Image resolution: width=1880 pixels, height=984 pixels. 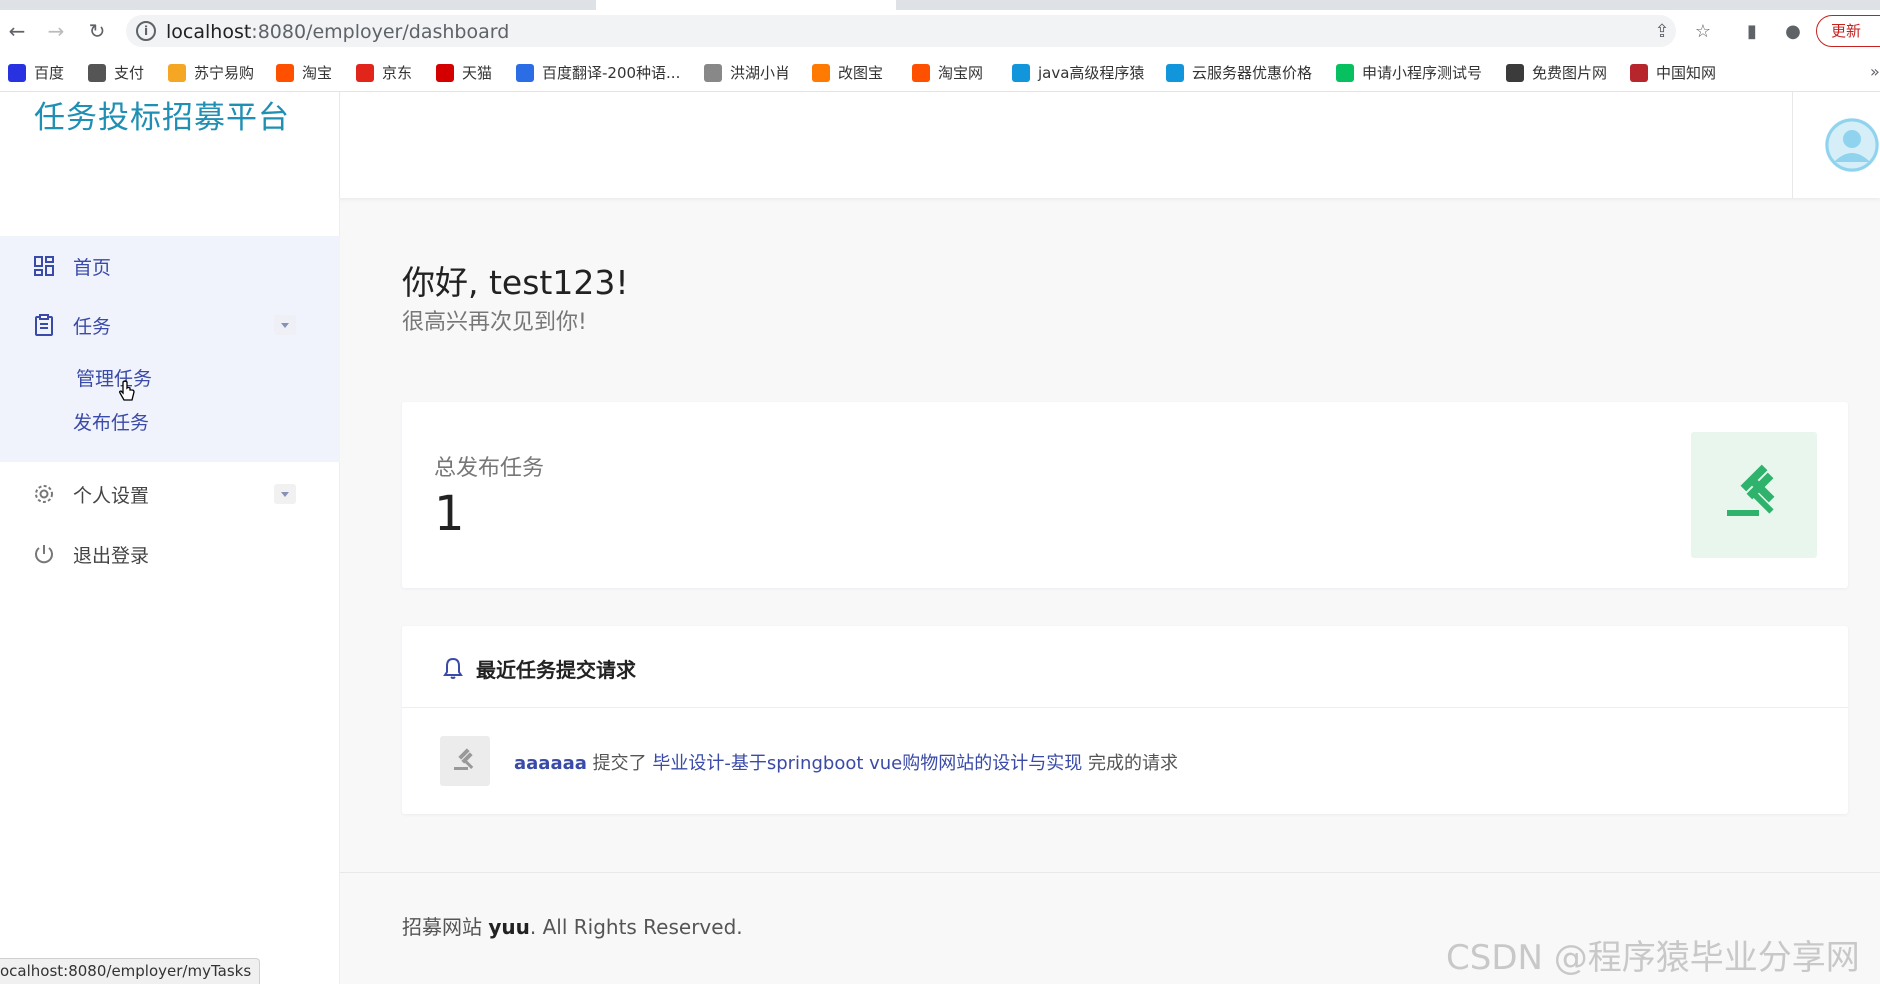 What do you see at coordinates (127, 390) in the screenshot?
I see `hand-cursor-icon` at bounding box center [127, 390].